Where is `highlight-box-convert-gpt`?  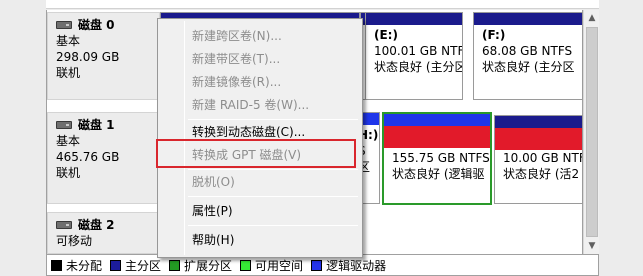 highlight-box-convert-gpt is located at coordinates (256, 153).